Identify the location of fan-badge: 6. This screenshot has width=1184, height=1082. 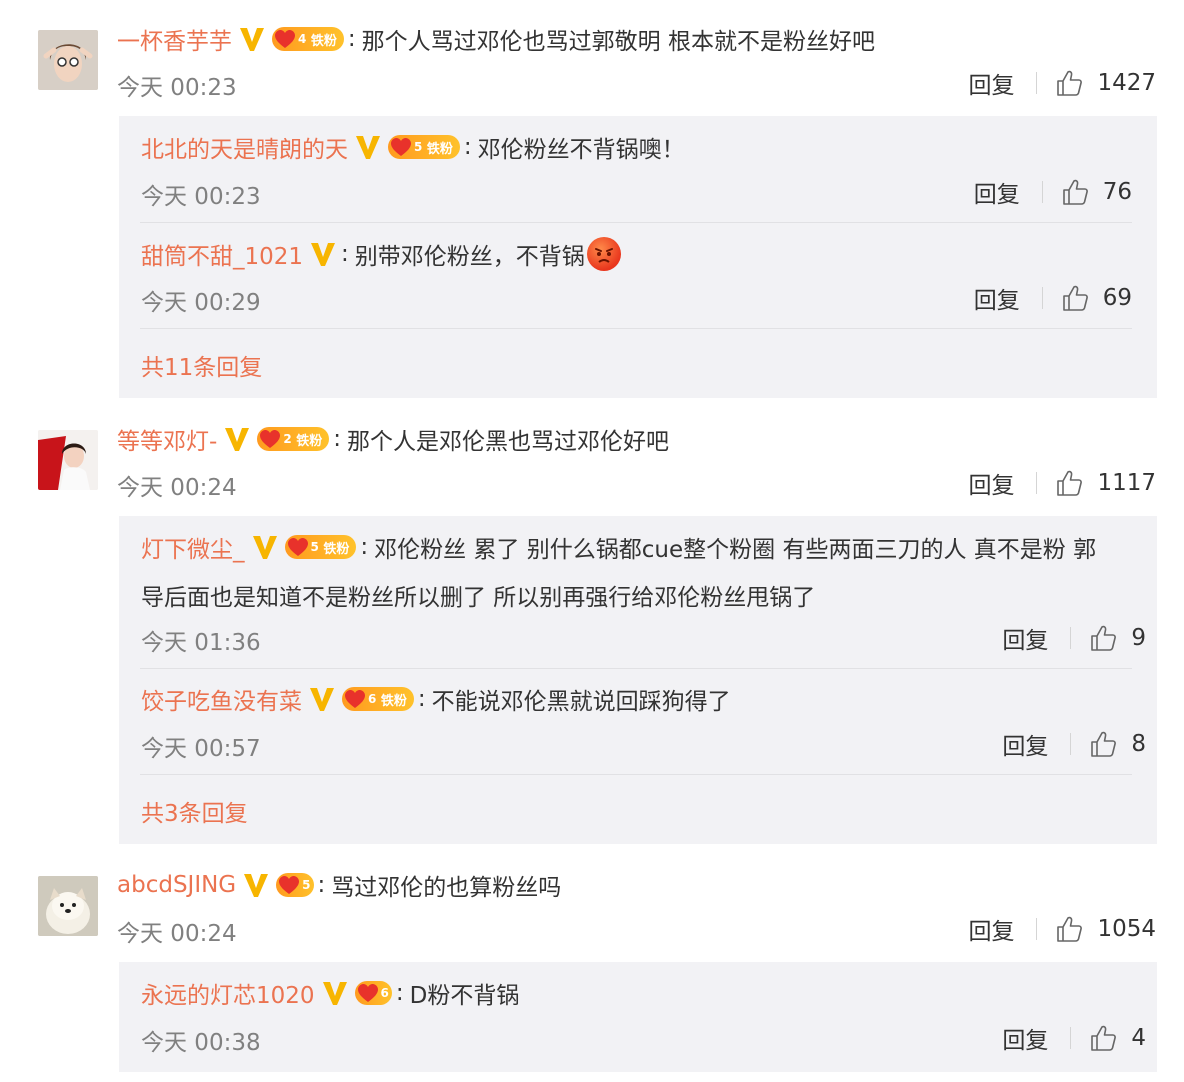
(373, 993).